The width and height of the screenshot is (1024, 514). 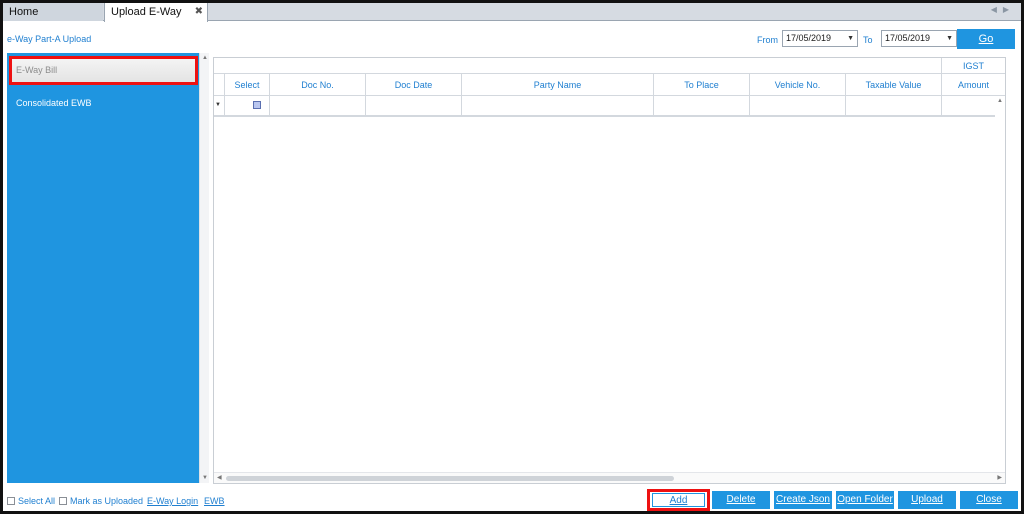 I want to click on scroll-left-icon: ◀, so click(x=219, y=477).